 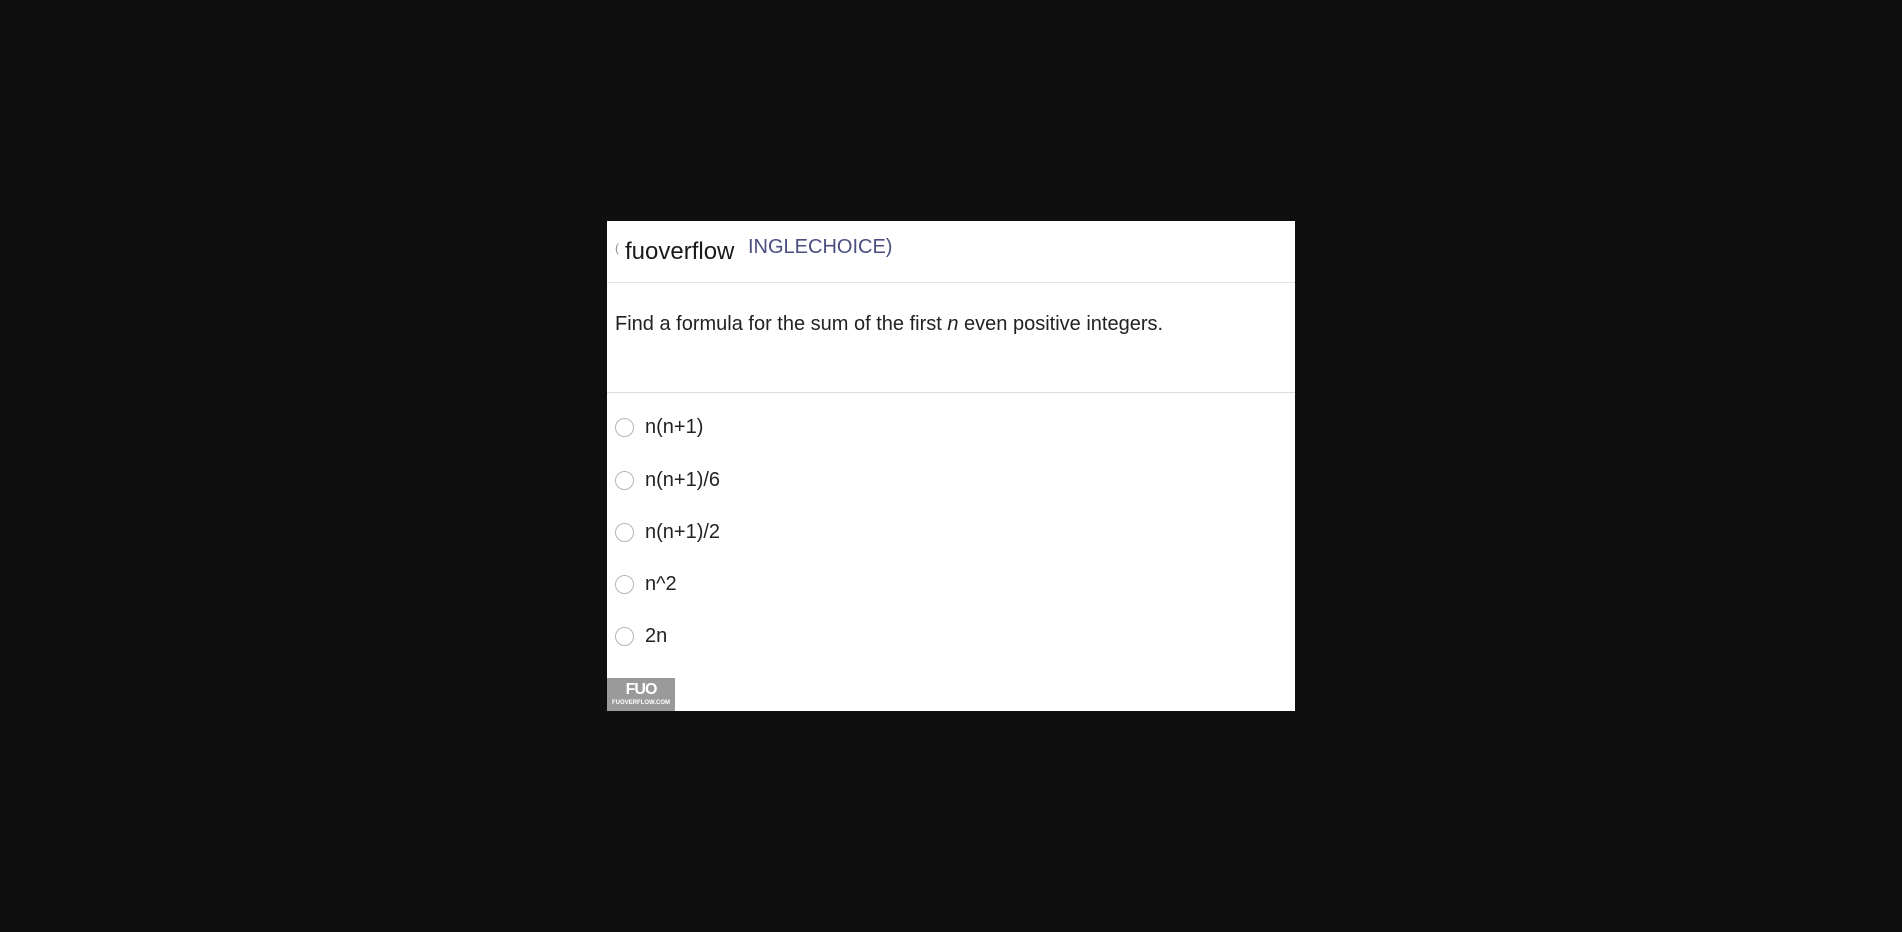 What do you see at coordinates (641, 636) in the screenshot?
I see `answer-option-5: 2n` at bounding box center [641, 636].